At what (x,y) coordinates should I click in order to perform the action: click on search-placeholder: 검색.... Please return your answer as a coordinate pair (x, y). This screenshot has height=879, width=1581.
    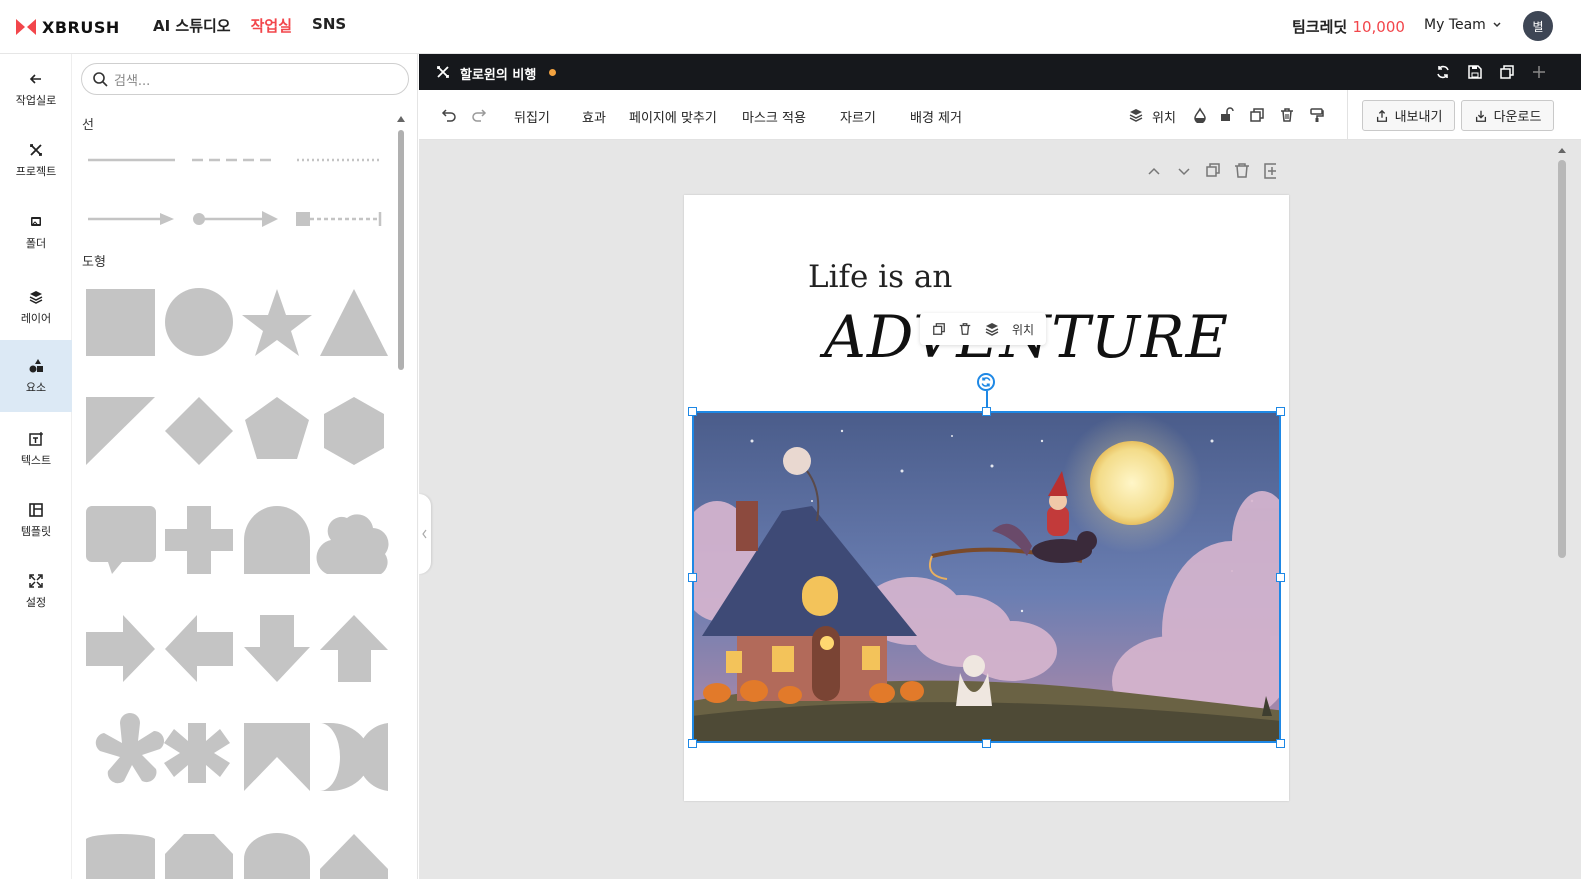
    Looking at the image, I should click on (132, 81).